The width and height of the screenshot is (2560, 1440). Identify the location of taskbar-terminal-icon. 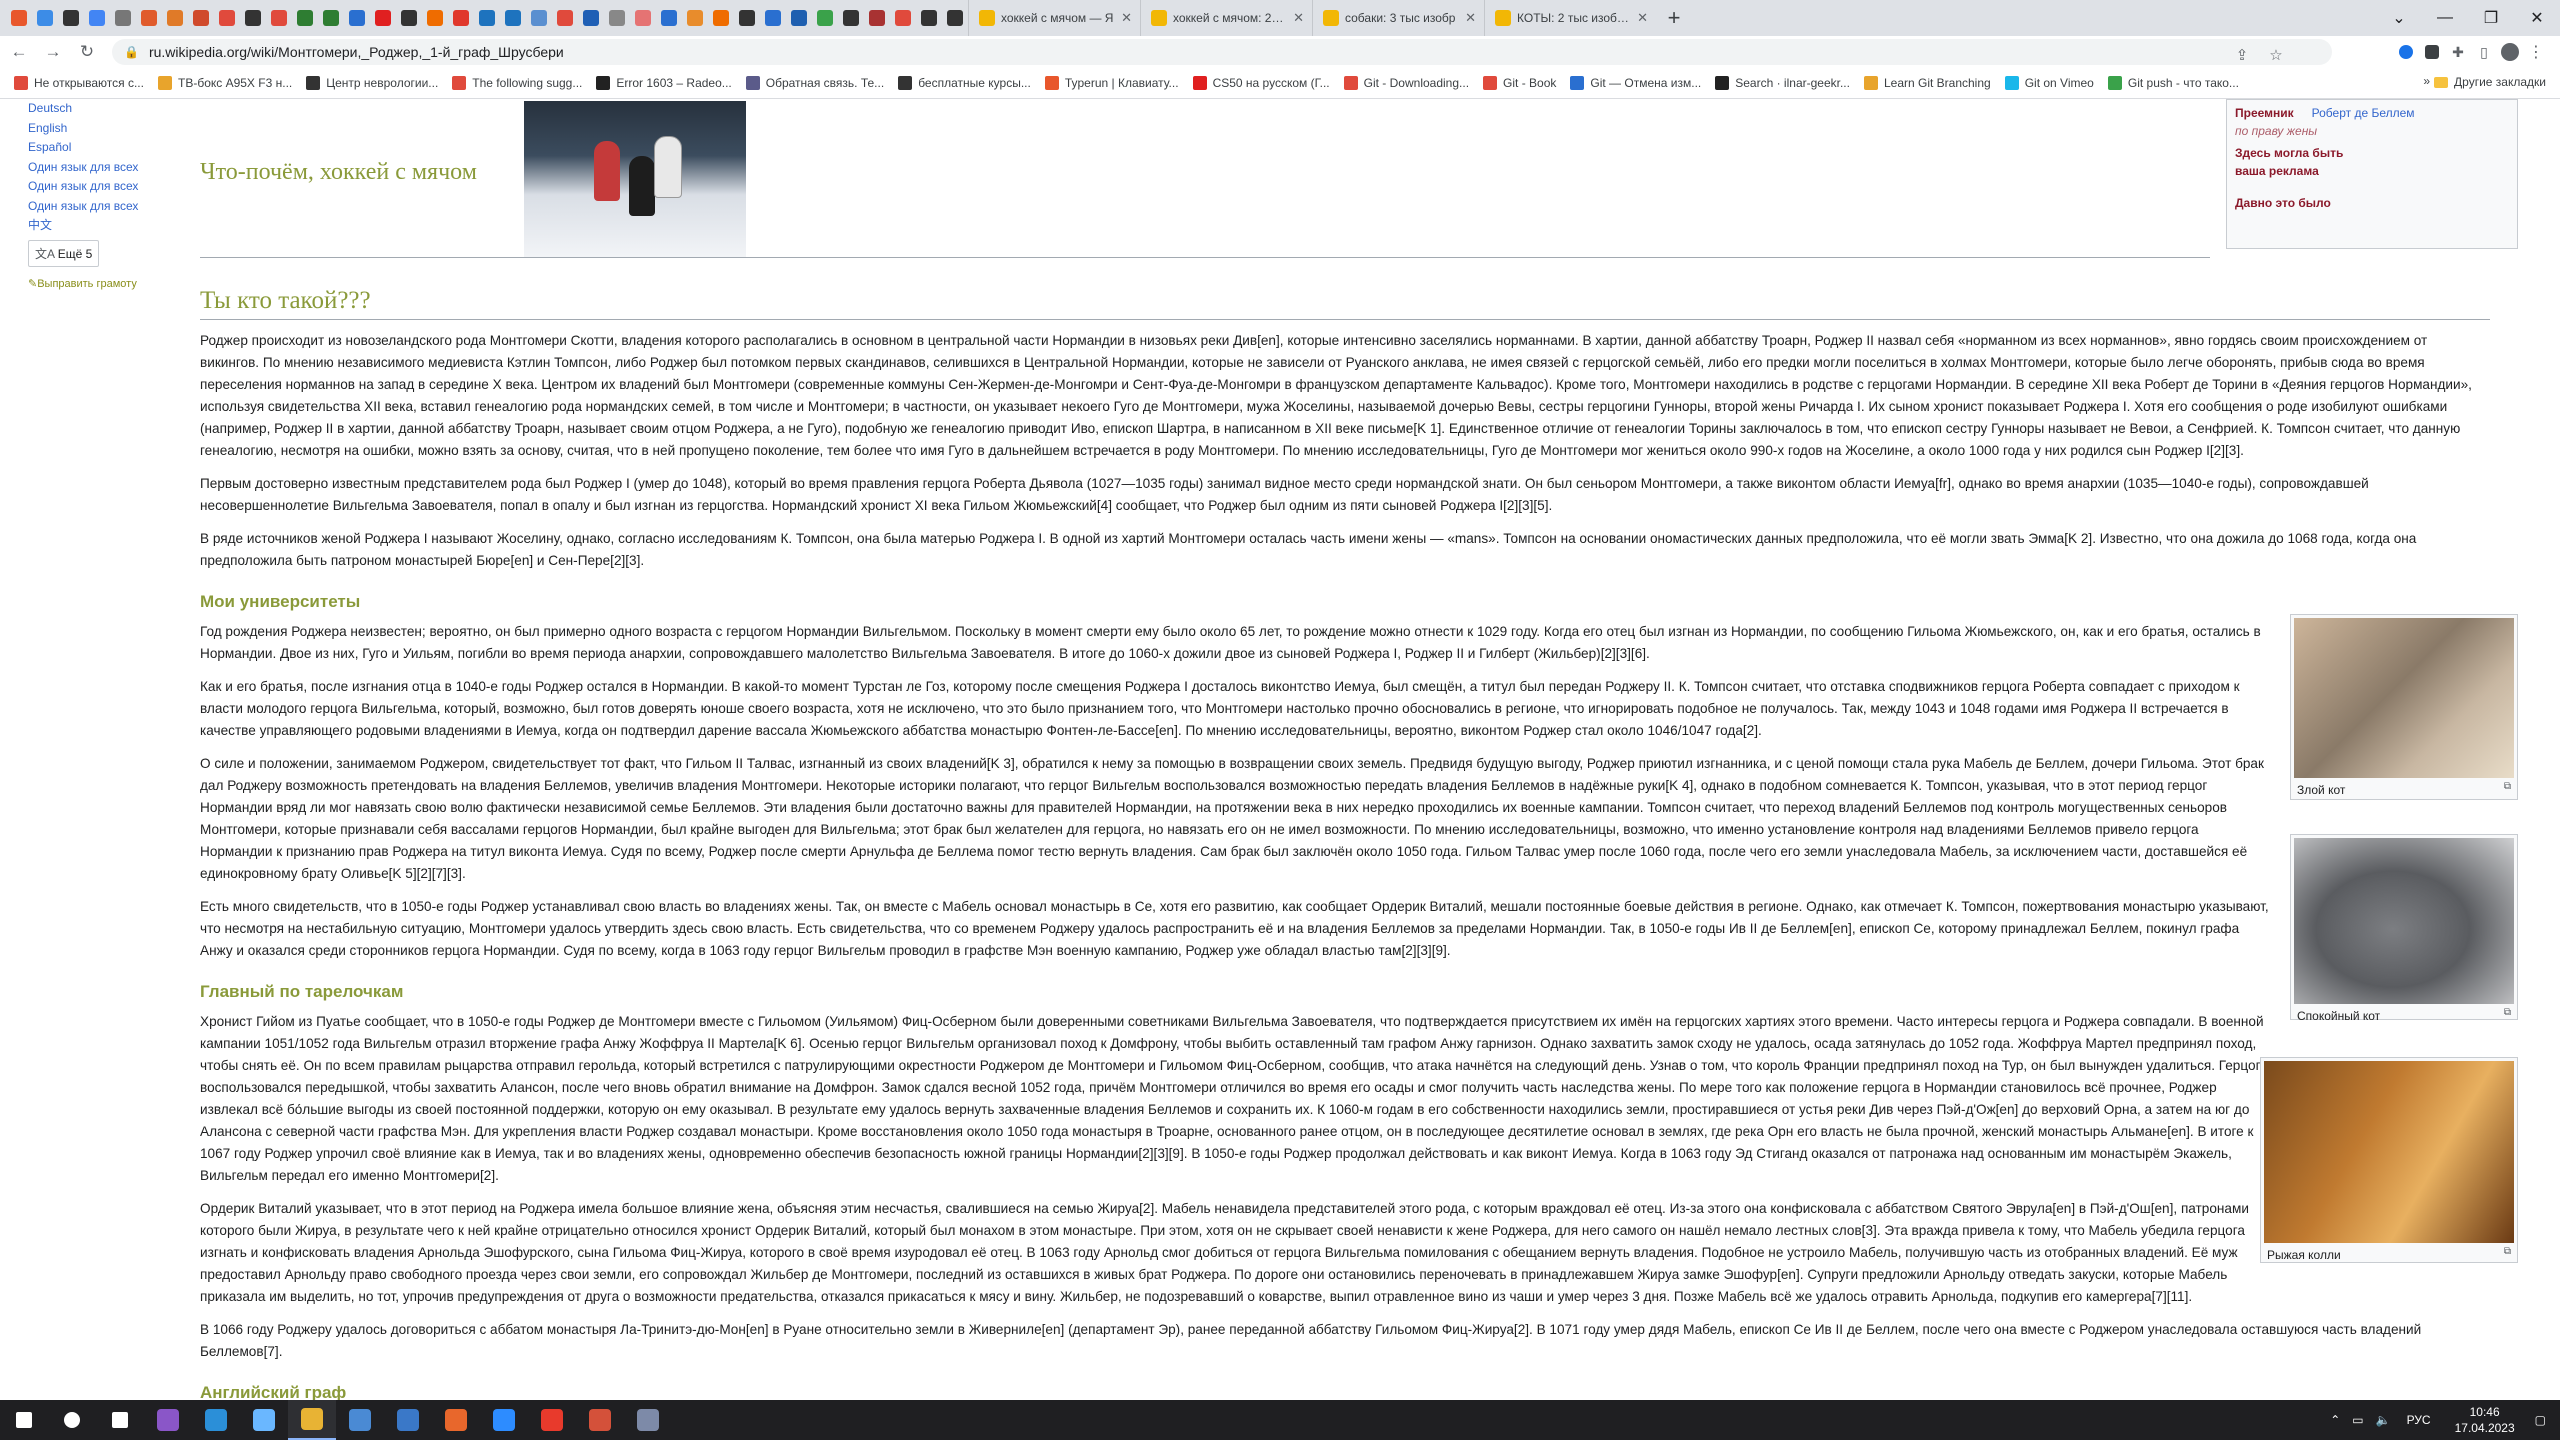
(360, 1420).